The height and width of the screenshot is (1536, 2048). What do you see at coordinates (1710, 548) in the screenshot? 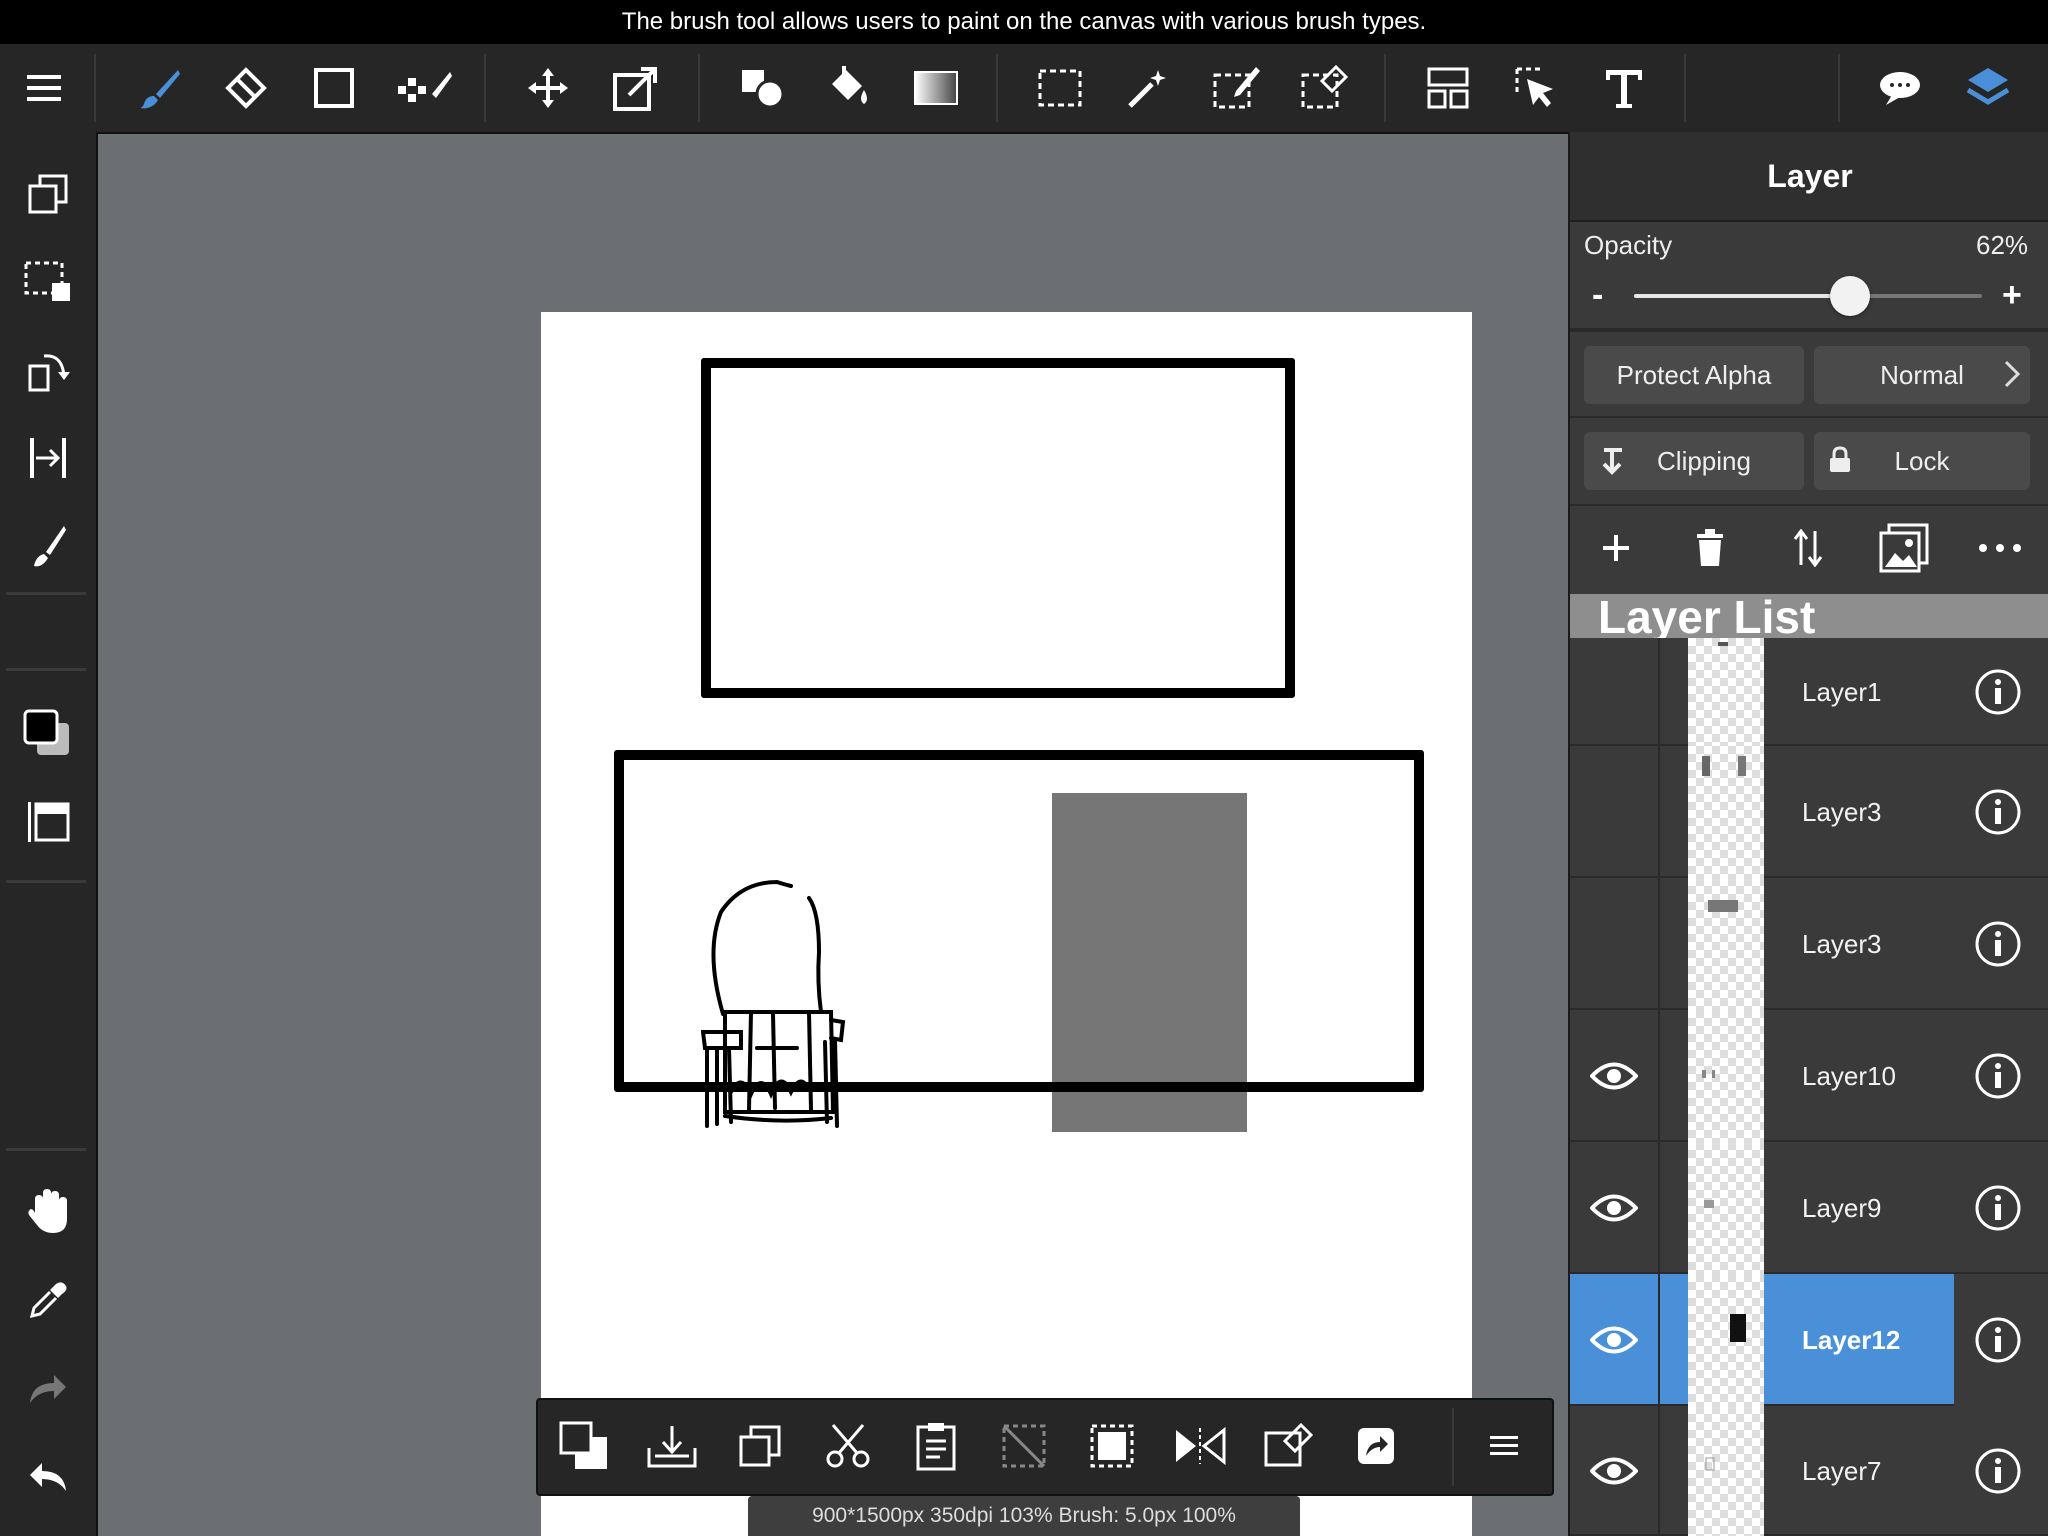
I see `trash-icon` at bounding box center [1710, 548].